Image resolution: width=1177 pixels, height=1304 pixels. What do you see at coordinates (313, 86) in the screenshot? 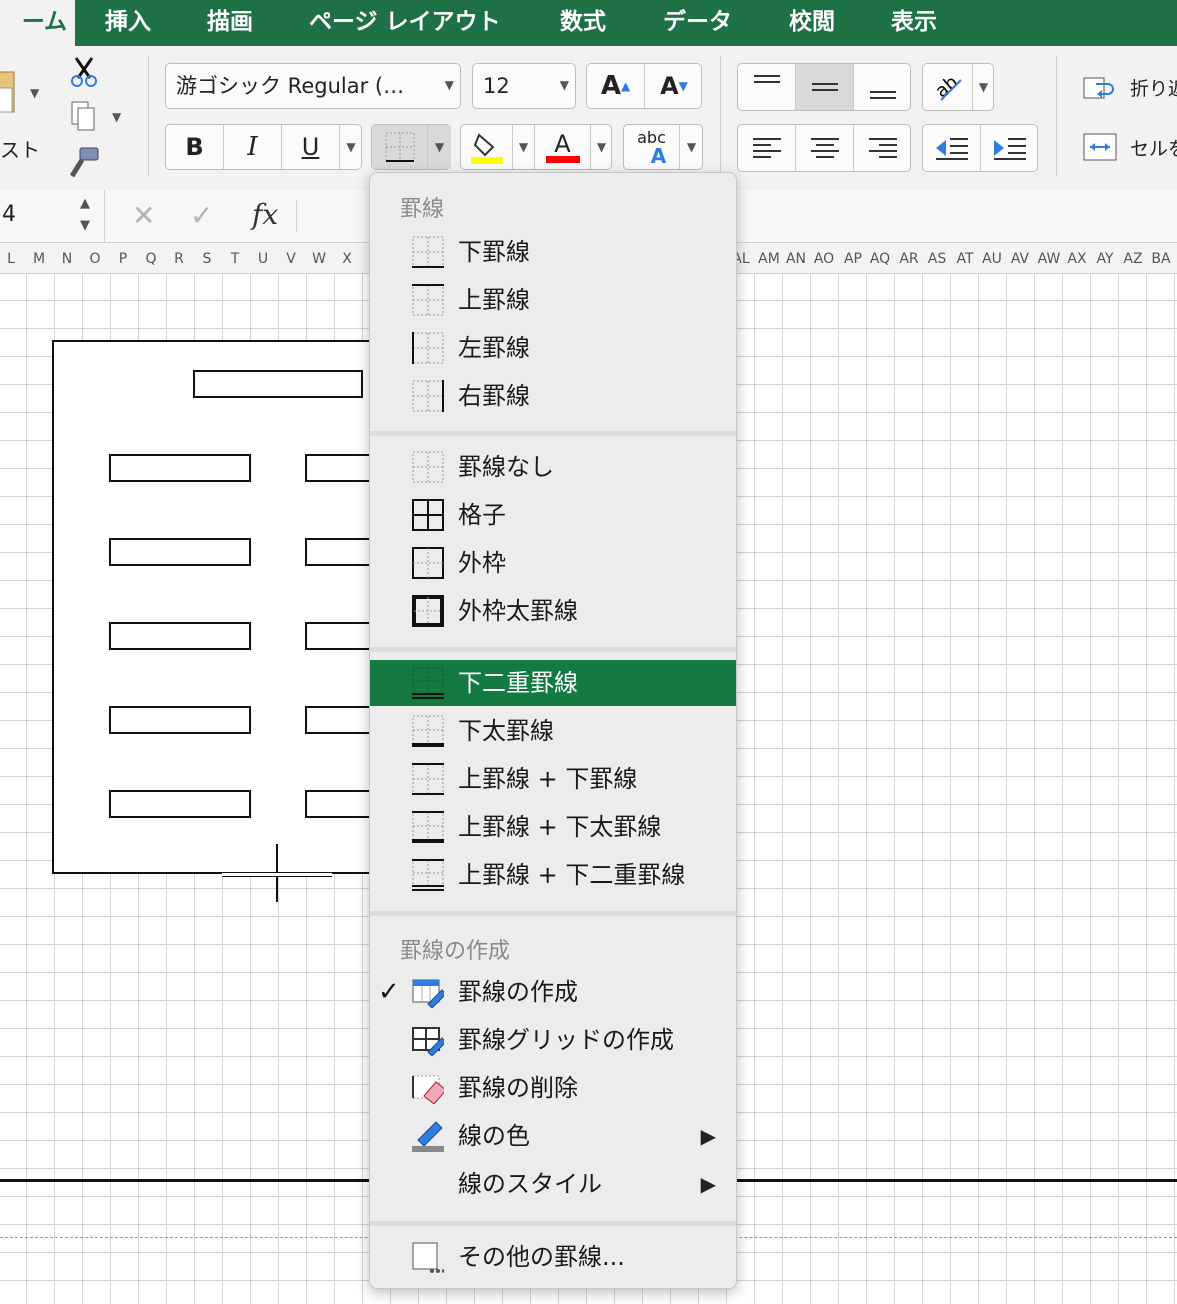
I see `font-name-select: 游ゴシック Regular (… ▼` at bounding box center [313, 86].